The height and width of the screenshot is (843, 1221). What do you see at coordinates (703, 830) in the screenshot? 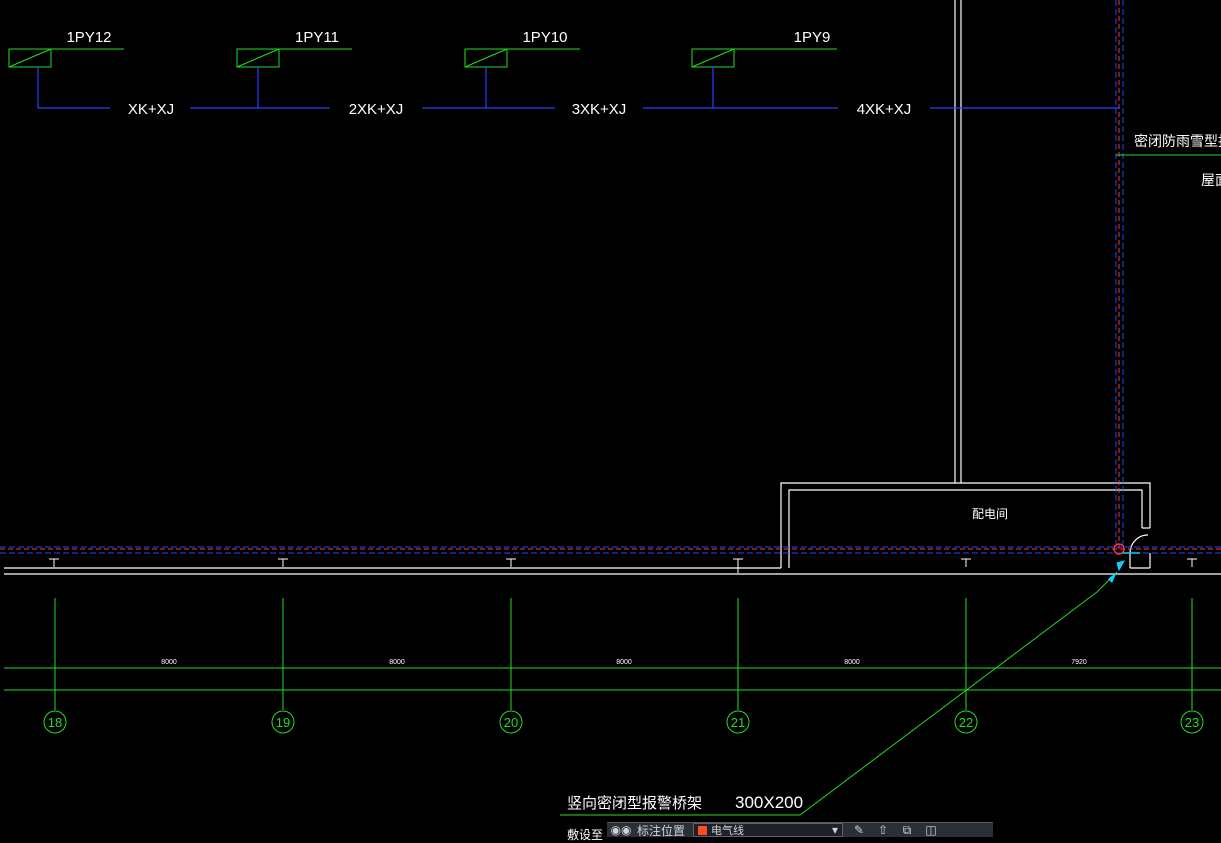
I see `layer-color-swatch` at bounding box center [703, 830].